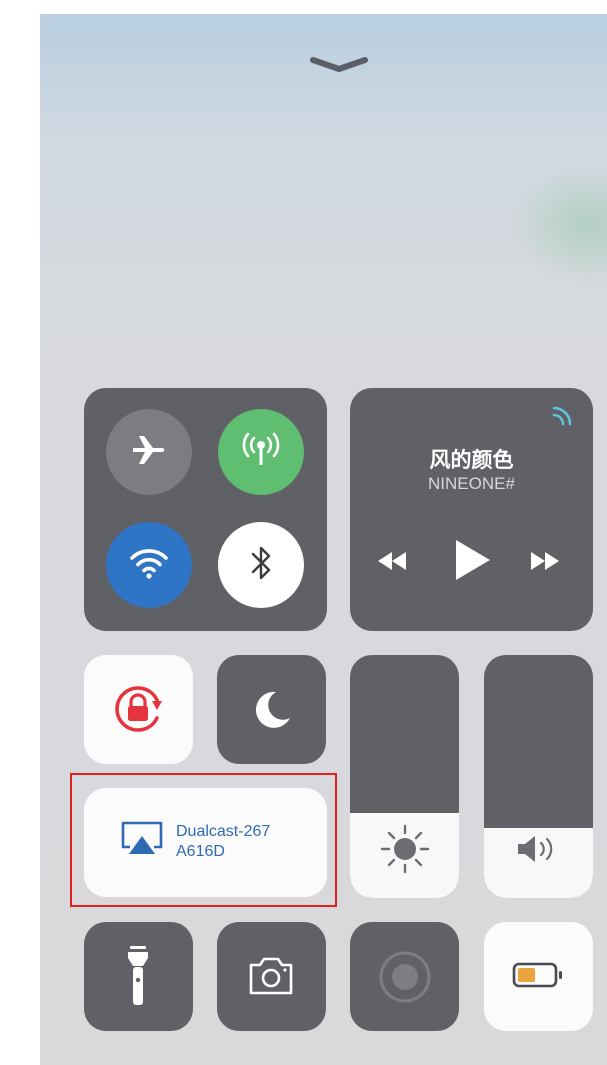 The width and height of the screenshot is (607, 1065). Describe the element at coordinates (538, 776) in the screenshot. I see `volume-slider` at that location.